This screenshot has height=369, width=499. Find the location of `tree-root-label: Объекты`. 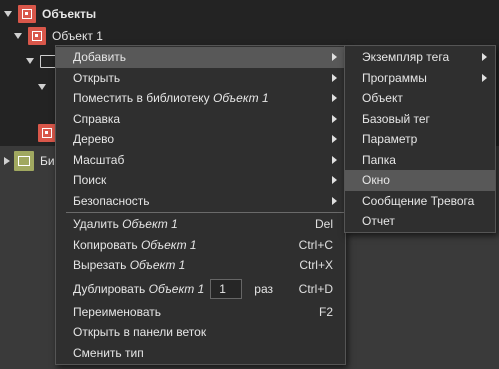

tree-root-label: Объекты is located at coordinates (69, 14).